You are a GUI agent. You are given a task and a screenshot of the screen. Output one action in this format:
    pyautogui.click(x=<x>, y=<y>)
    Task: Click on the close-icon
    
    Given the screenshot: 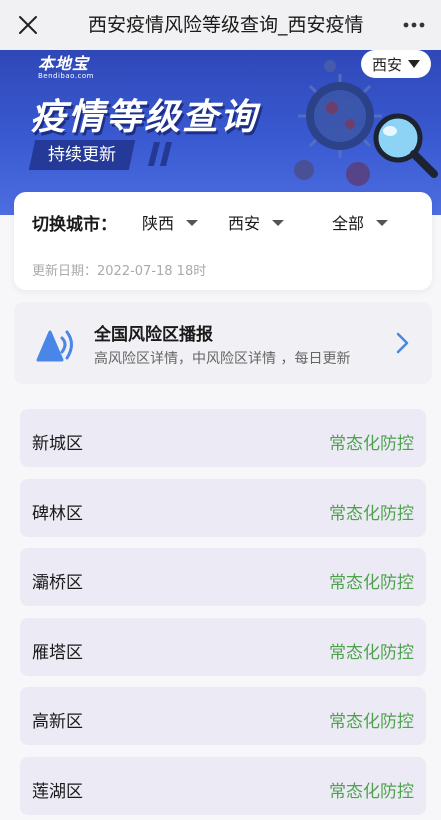 What is the action you would take?
    pyautogui.click(x=28, y=25)
    